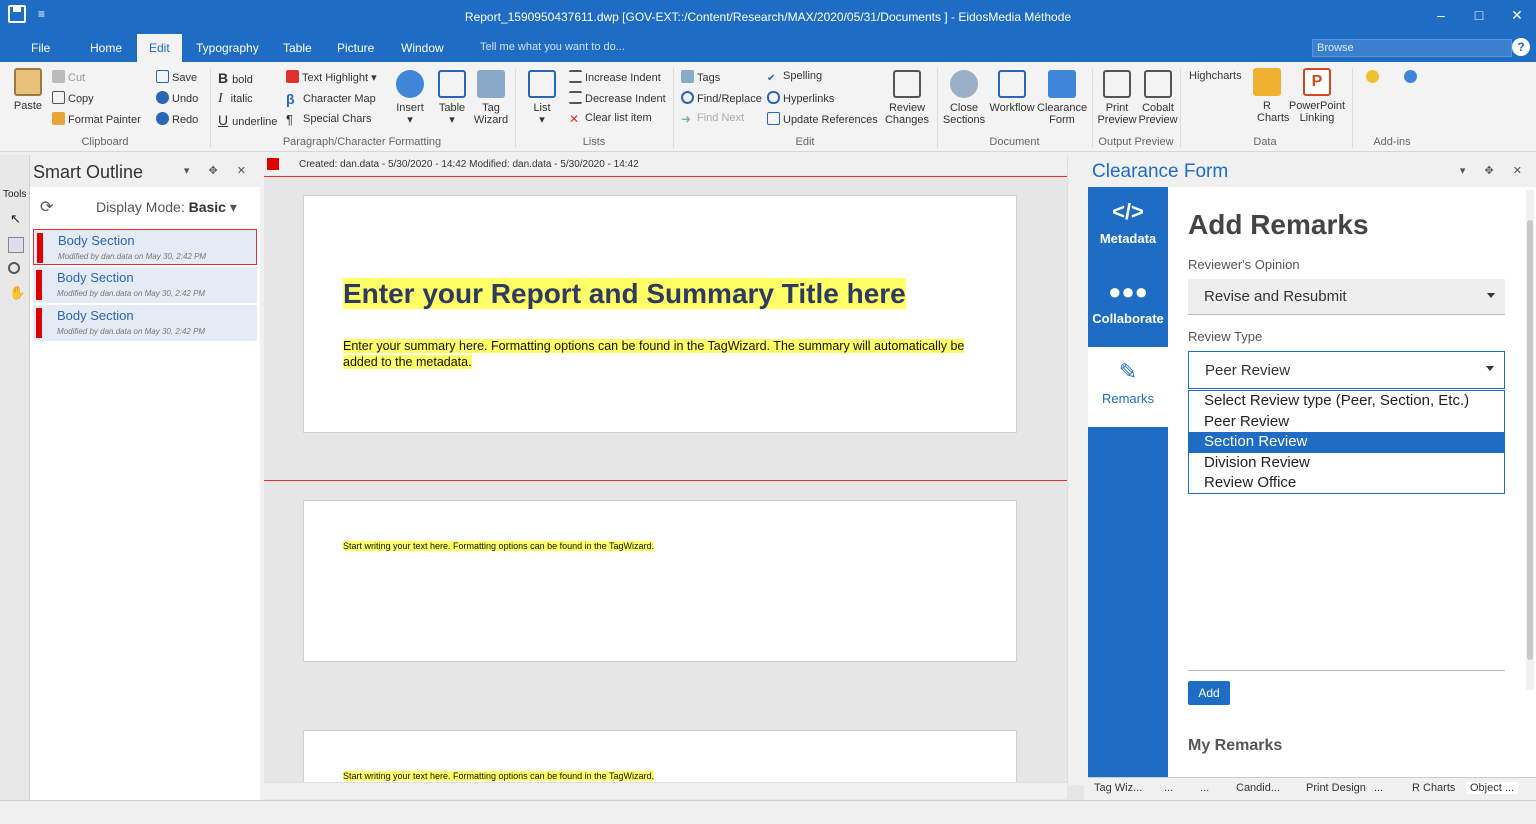  Describe the element at coordinates (68, 77) in the screenshot. I see `cut-button: Cut` at that location.